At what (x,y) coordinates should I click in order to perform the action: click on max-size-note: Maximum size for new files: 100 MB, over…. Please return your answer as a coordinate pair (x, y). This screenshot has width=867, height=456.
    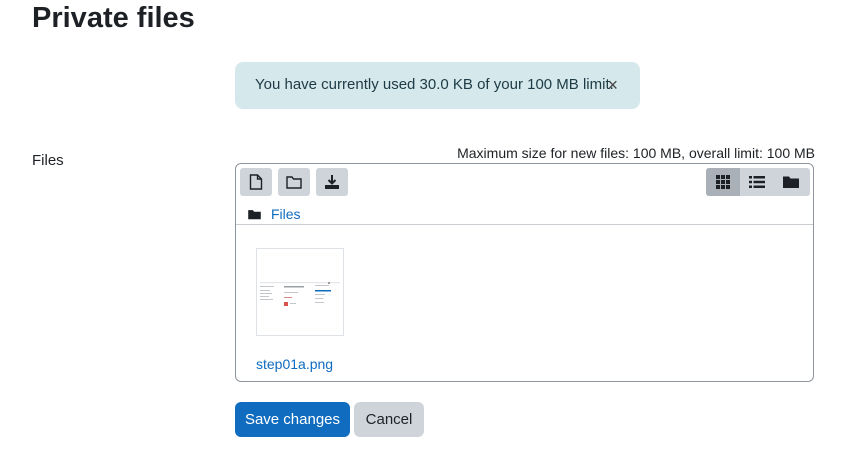
    Looking at the image, I should click on (636, 153).